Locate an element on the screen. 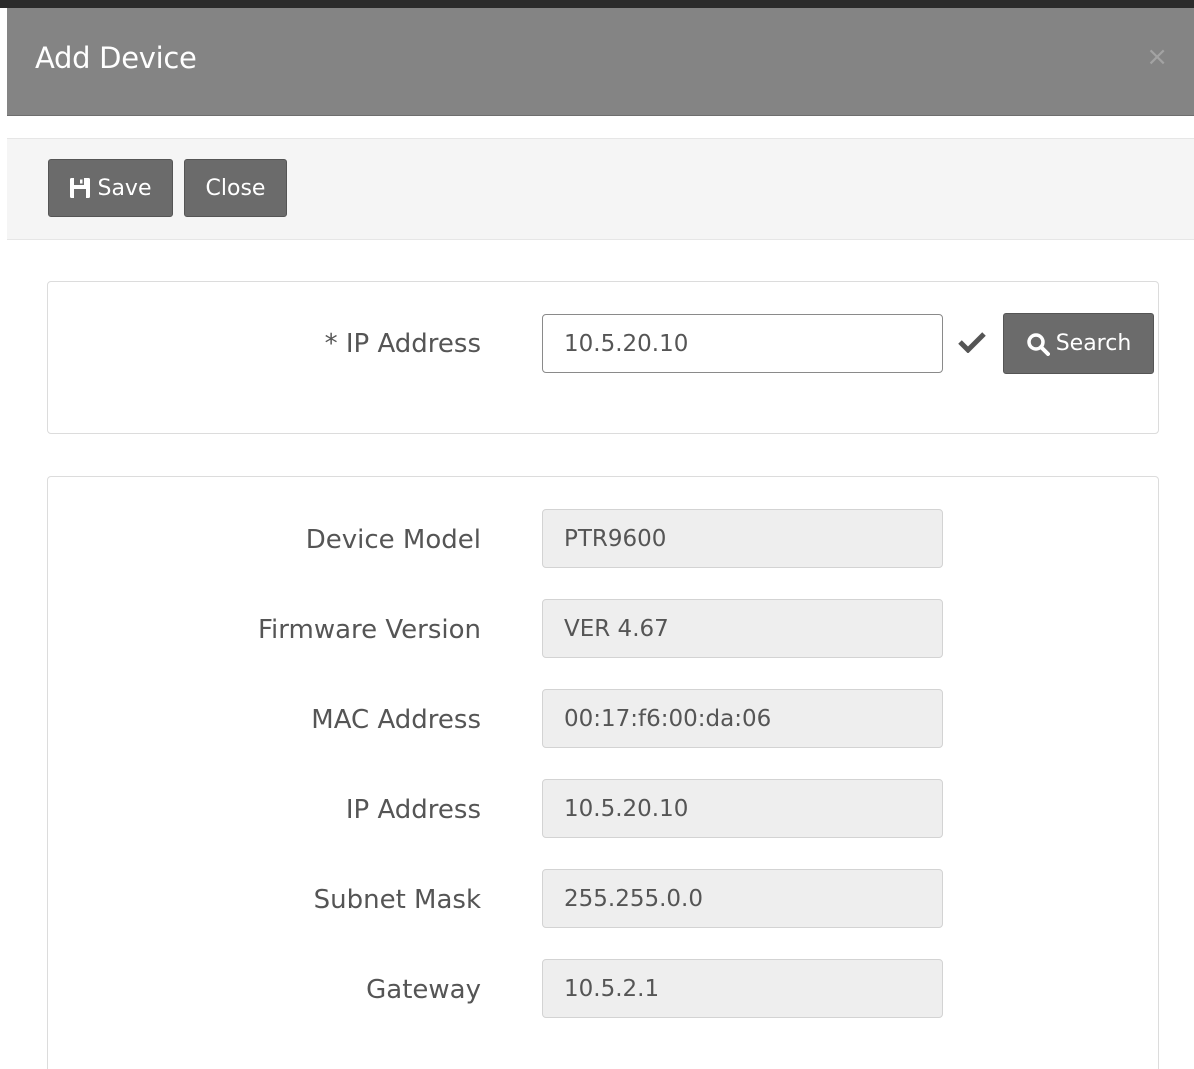 The image size is (1194, 1069). search-button-label: Search is located at coordinates (1093, 343).